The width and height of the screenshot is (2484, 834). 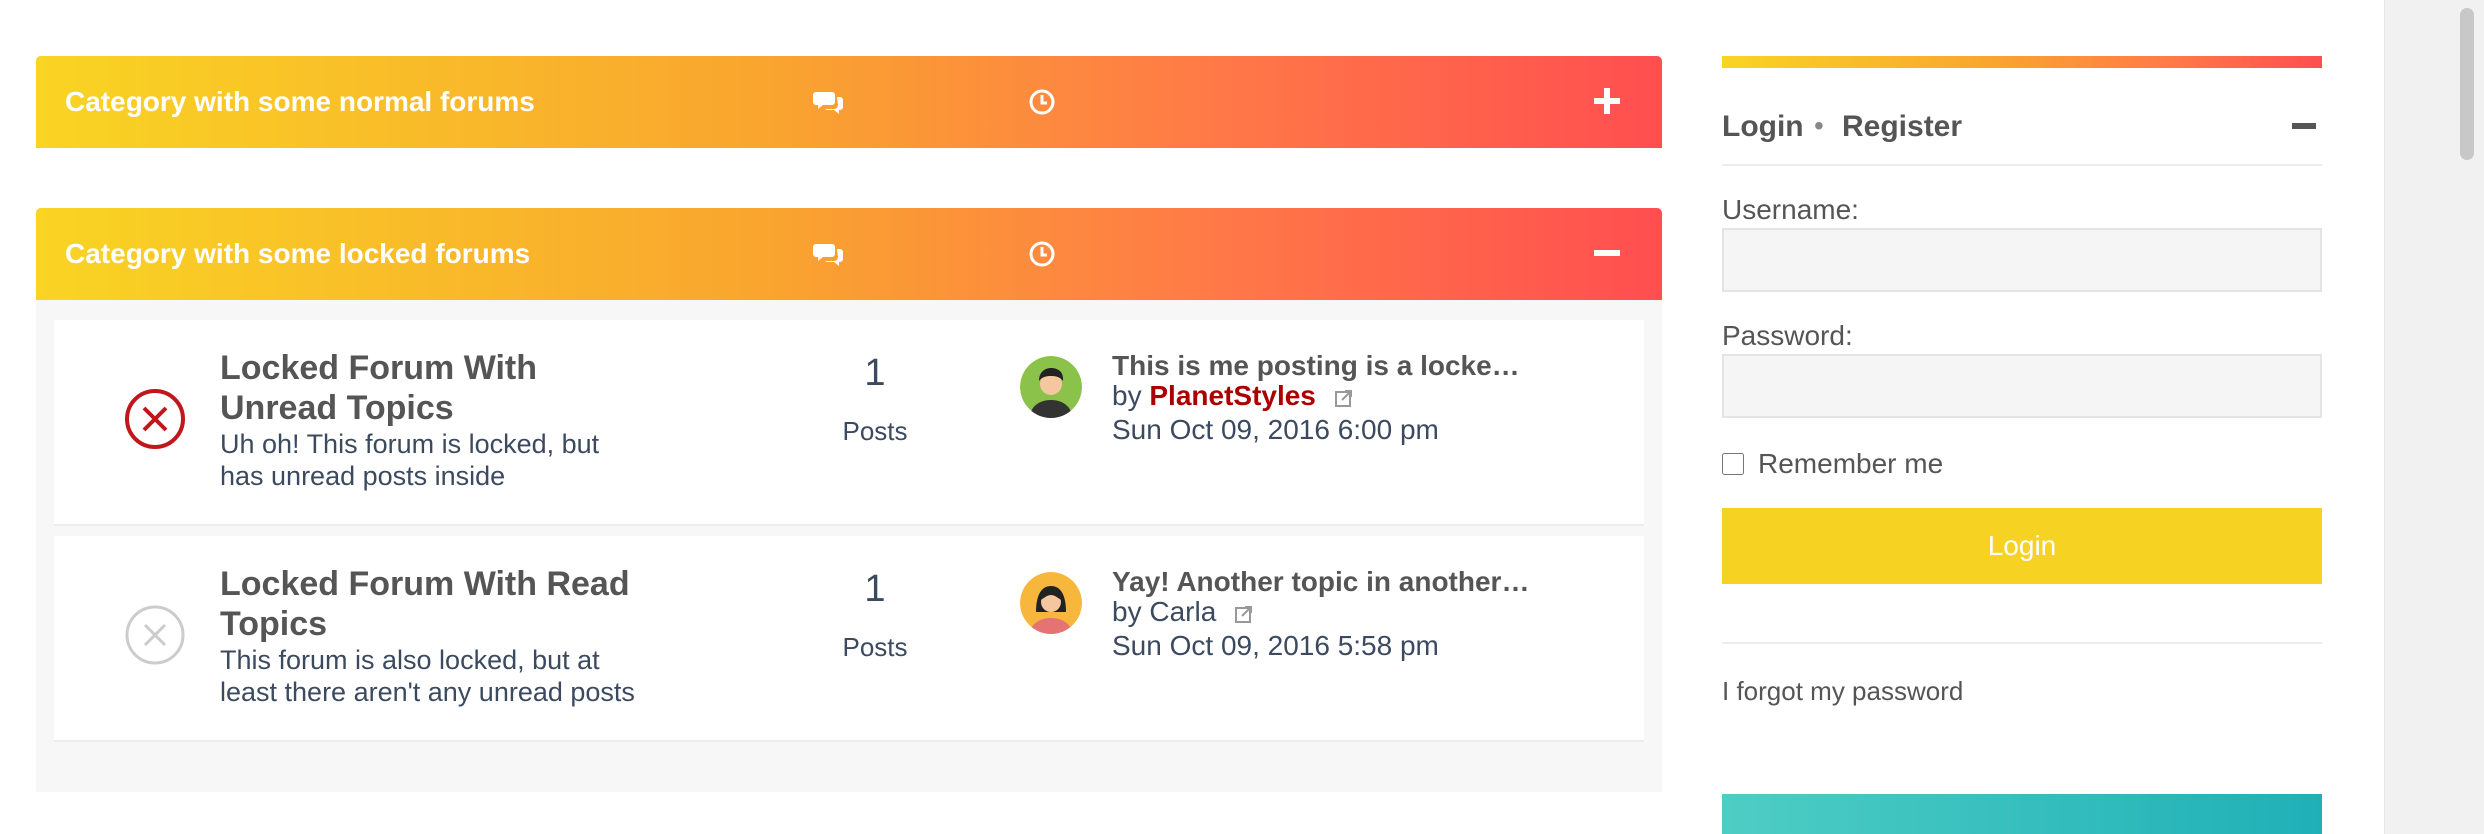 I want to click on divider, so click(x=2022, y=643).